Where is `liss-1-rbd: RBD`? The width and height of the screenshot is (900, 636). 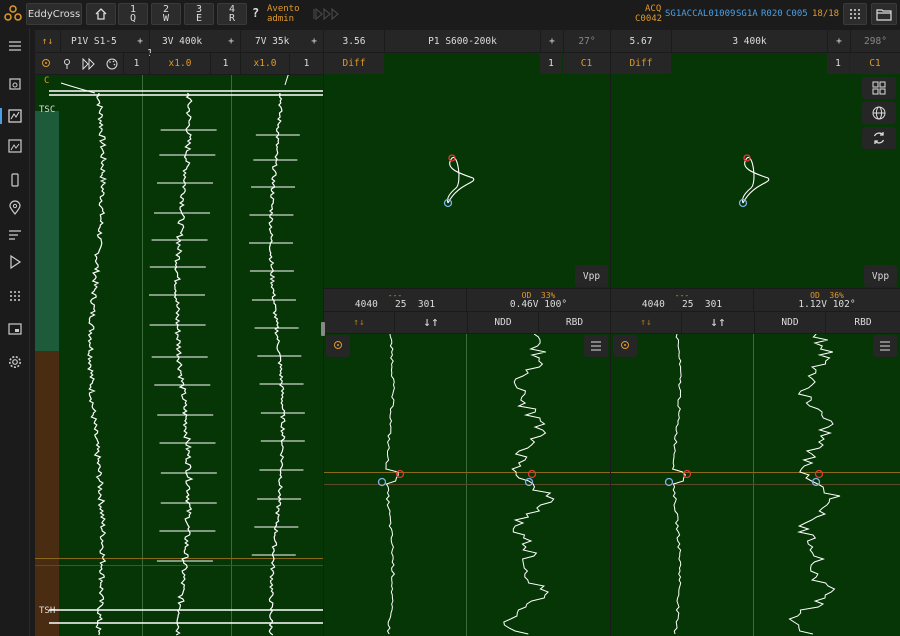
liss-1-rbd: RBD is located at coordinates (574, 322).